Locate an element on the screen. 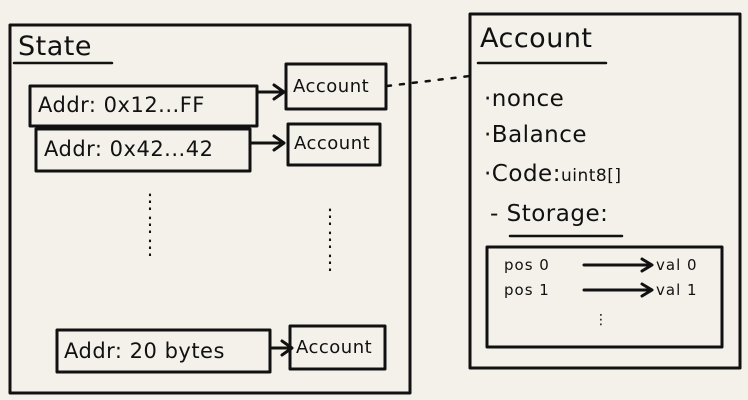 This screenshot has height=400, width=748. address-label-2: Addr: 0x42...42 is located at coordinates (129, 149).